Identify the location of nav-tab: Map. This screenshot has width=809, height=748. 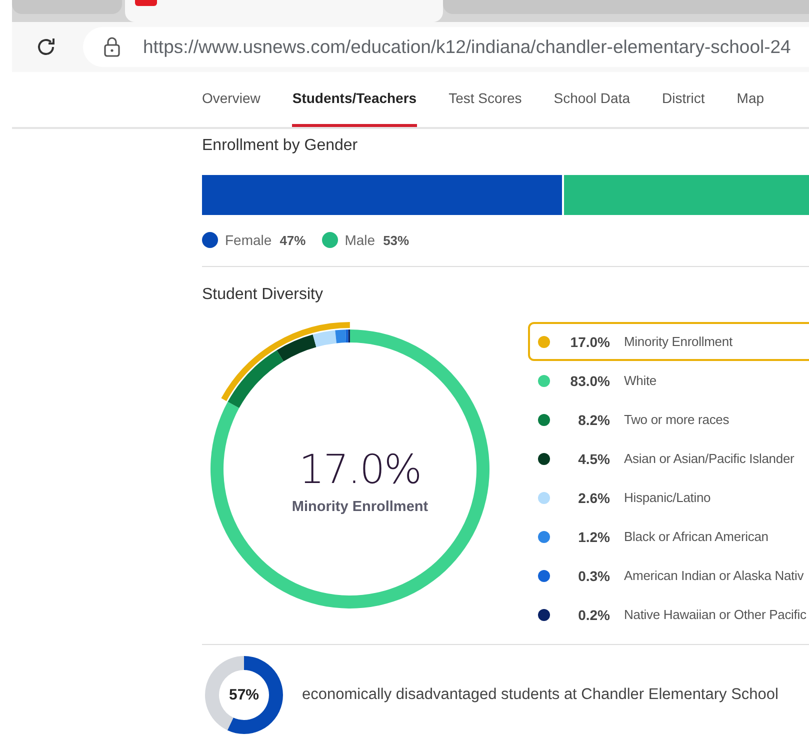
(750, 99).